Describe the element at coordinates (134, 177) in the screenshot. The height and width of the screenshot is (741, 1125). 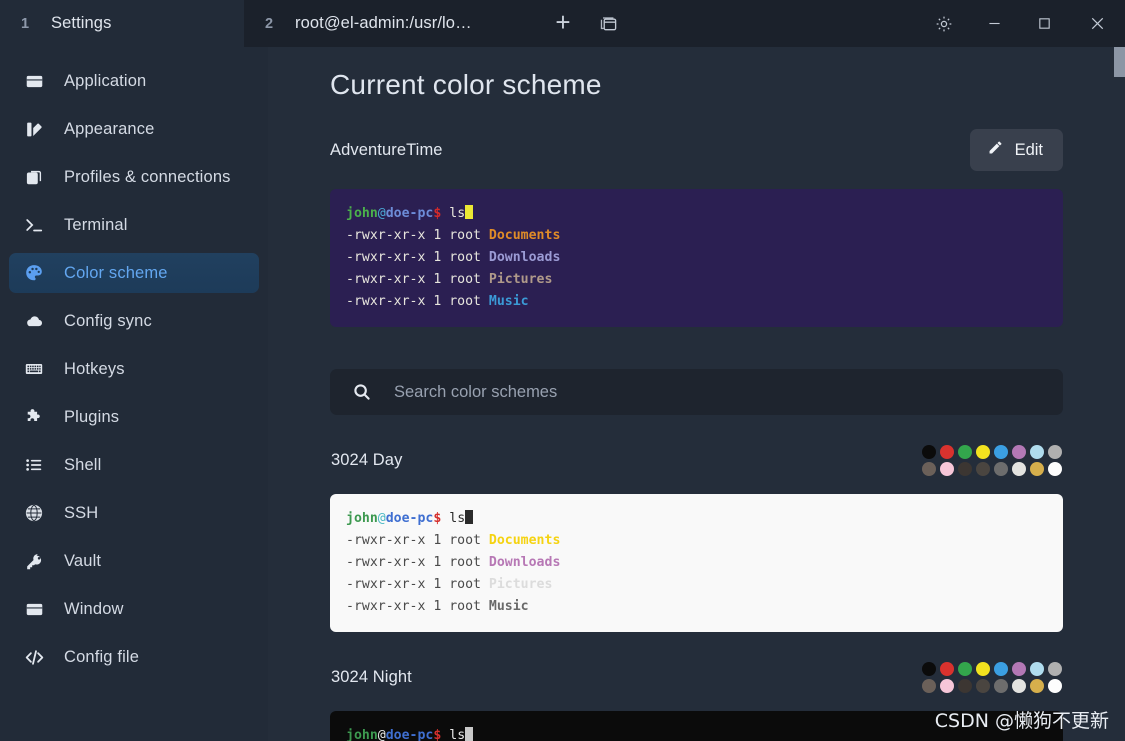
I see `sidebar-item-profiles-connections: Profiles & connections` at that location.